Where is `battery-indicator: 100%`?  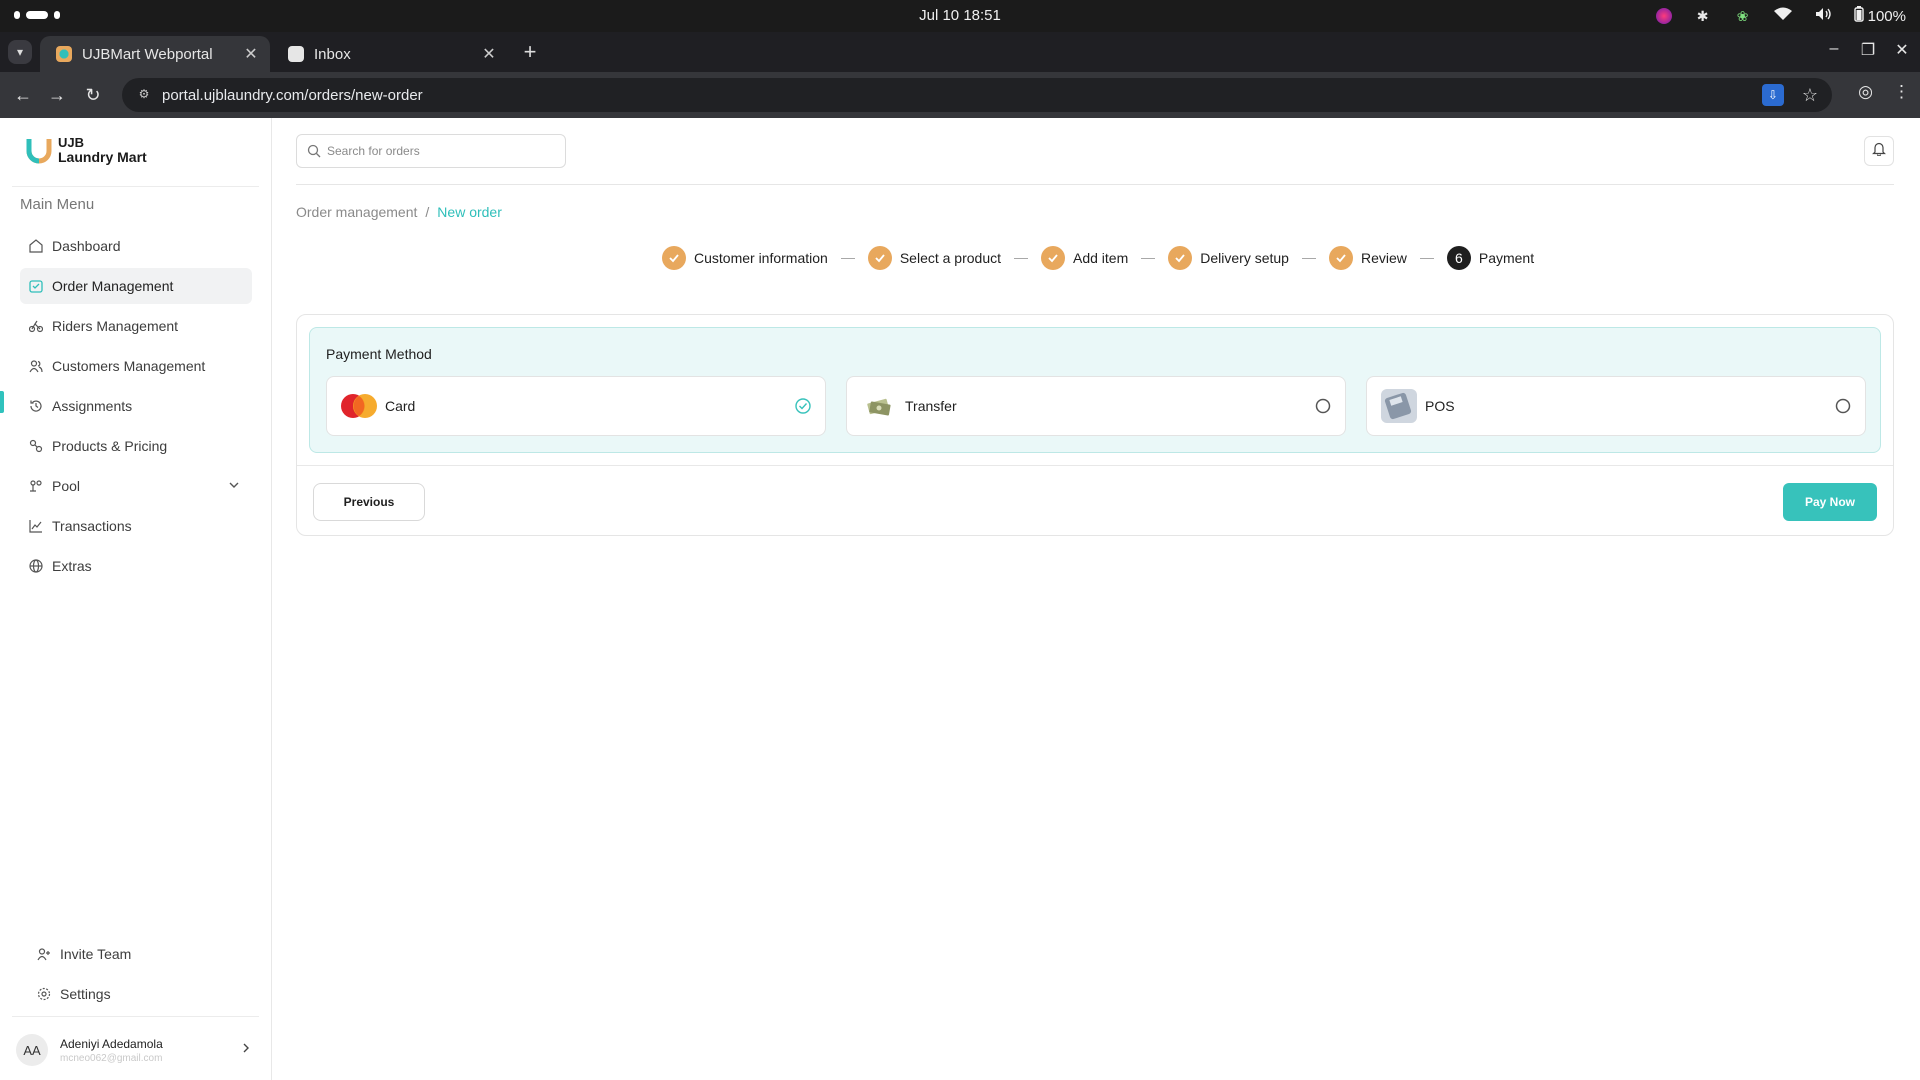 battery-indicator: 100% is located at coordinates (1879, 16).